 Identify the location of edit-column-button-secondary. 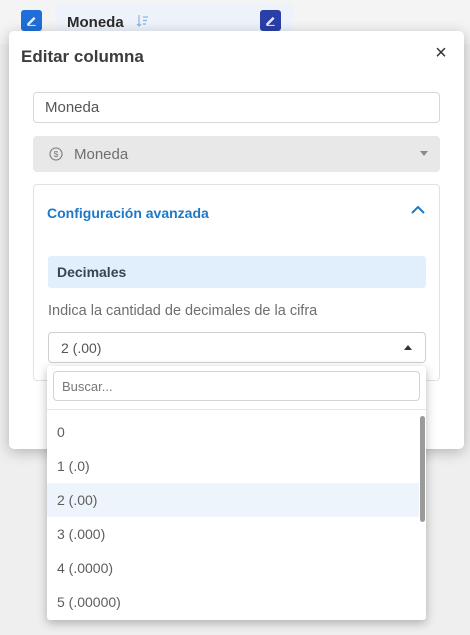
(270, 20).